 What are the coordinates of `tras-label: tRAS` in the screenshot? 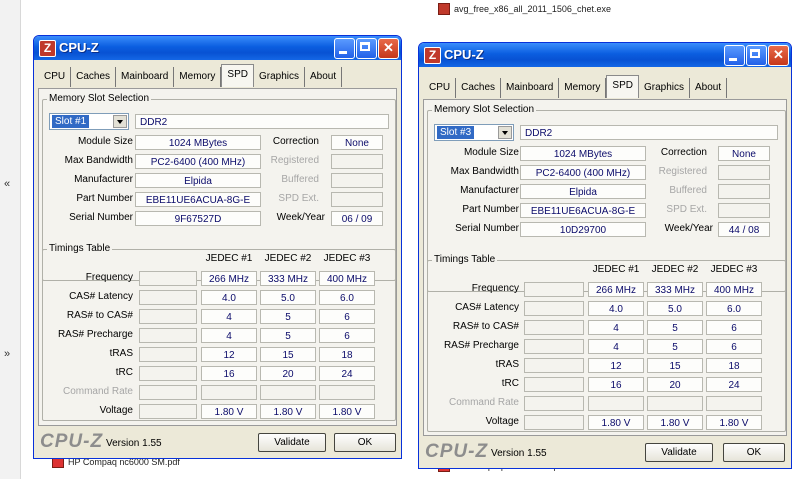 It's located at (507, 364).